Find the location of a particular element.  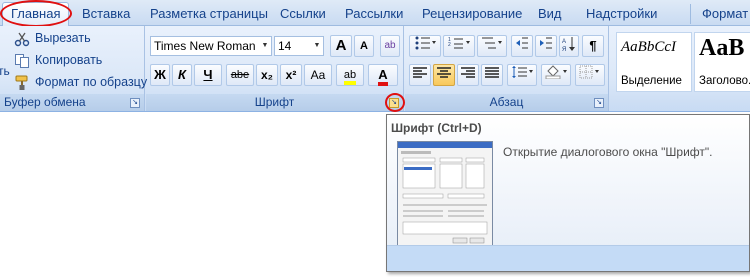

paint-bucket-icon is located at coordinates (556, 72).